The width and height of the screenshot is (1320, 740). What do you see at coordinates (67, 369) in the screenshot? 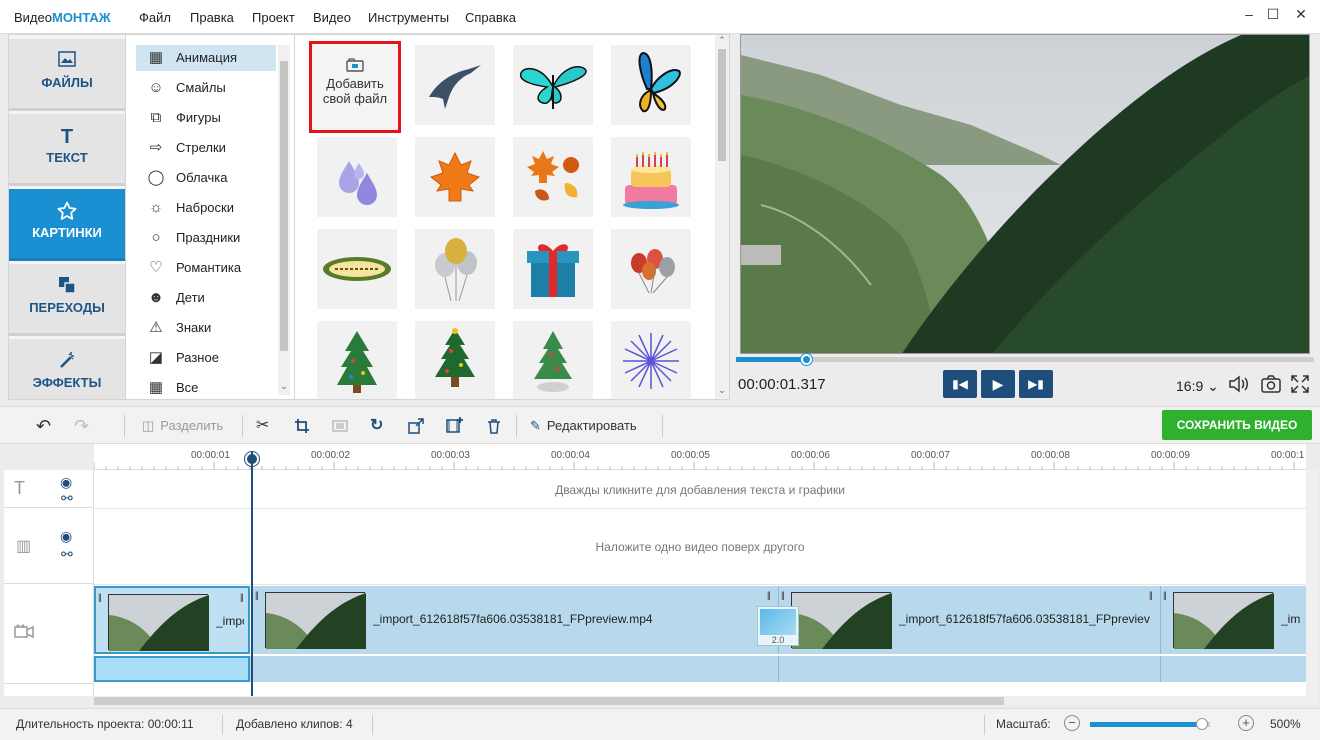
I see `tab-effects: ЭФФЕКТЫ` at bounding box center [67, 369].